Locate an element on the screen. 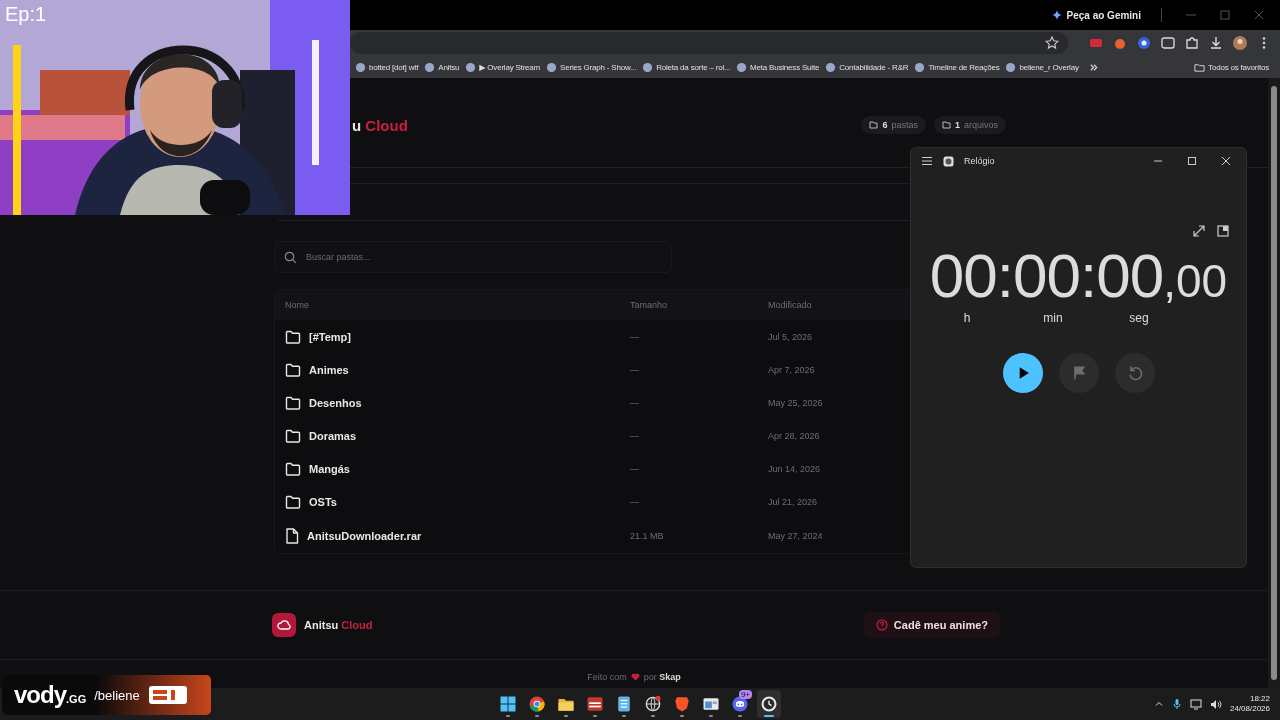 This screenshot has width=1280, height=720. column-header: Tamanho is located at coordinates (649, 305).